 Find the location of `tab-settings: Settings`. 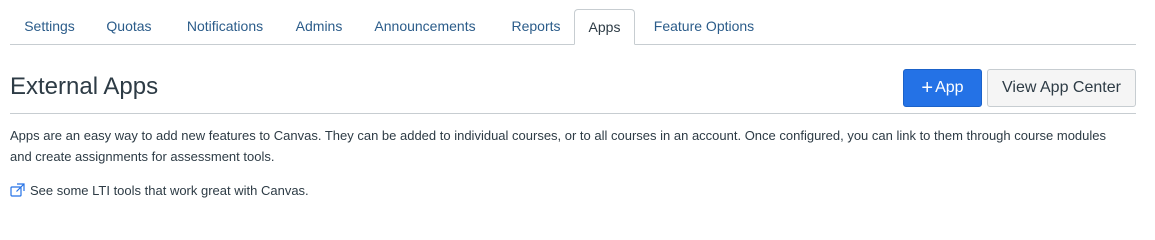

tab-settings: Settings is located at coordinates (49, 26).